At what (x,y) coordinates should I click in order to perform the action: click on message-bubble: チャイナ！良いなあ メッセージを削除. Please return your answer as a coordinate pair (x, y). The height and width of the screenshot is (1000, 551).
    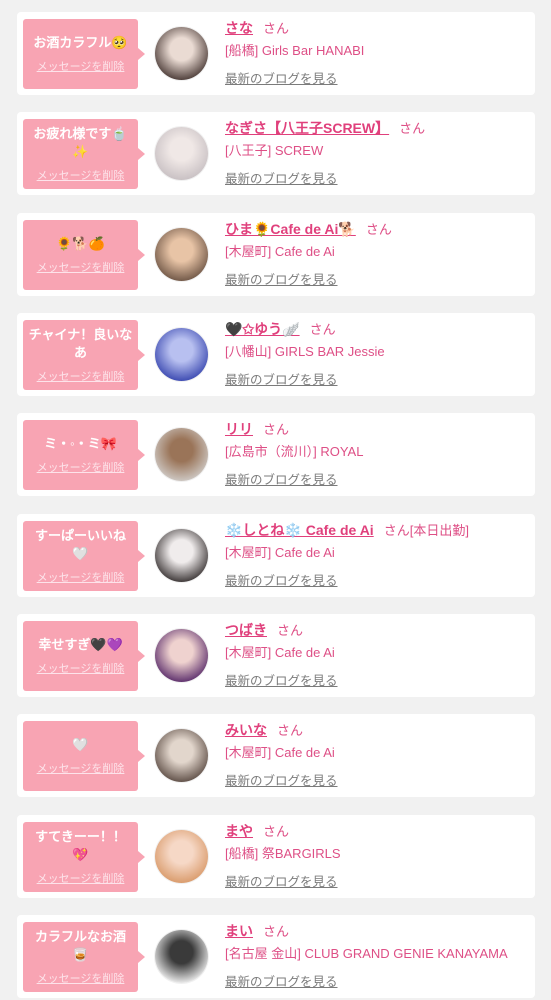
    Looking at the image, I should click on (84, 354).